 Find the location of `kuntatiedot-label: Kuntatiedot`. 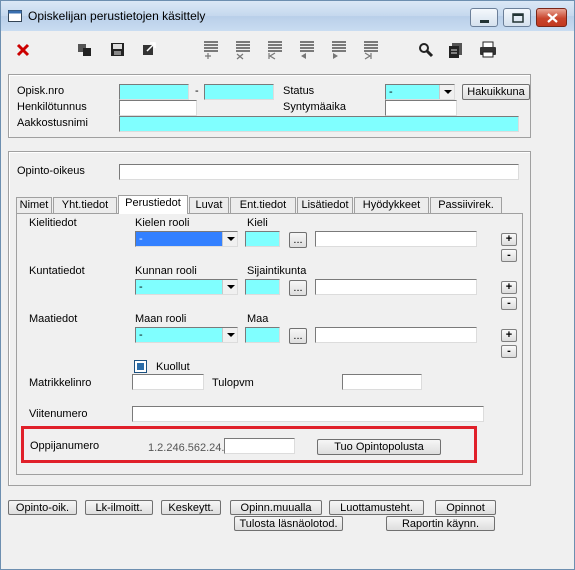

kuntatiedot-label: Kuntatiedot is located at coordinates (57, 271).